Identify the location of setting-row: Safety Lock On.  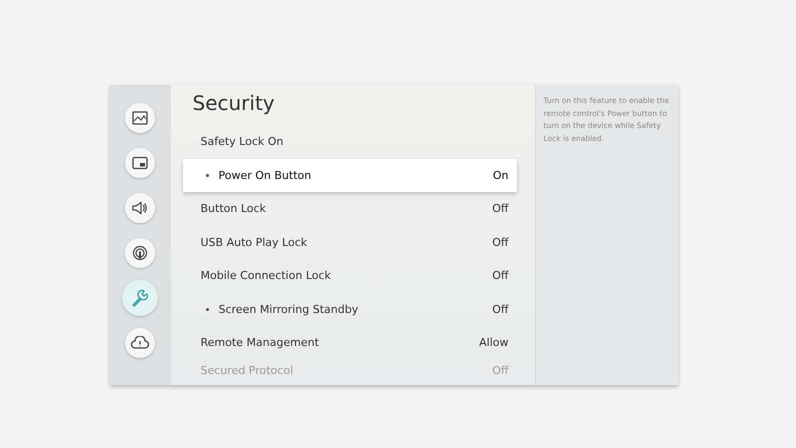
(349, 141).